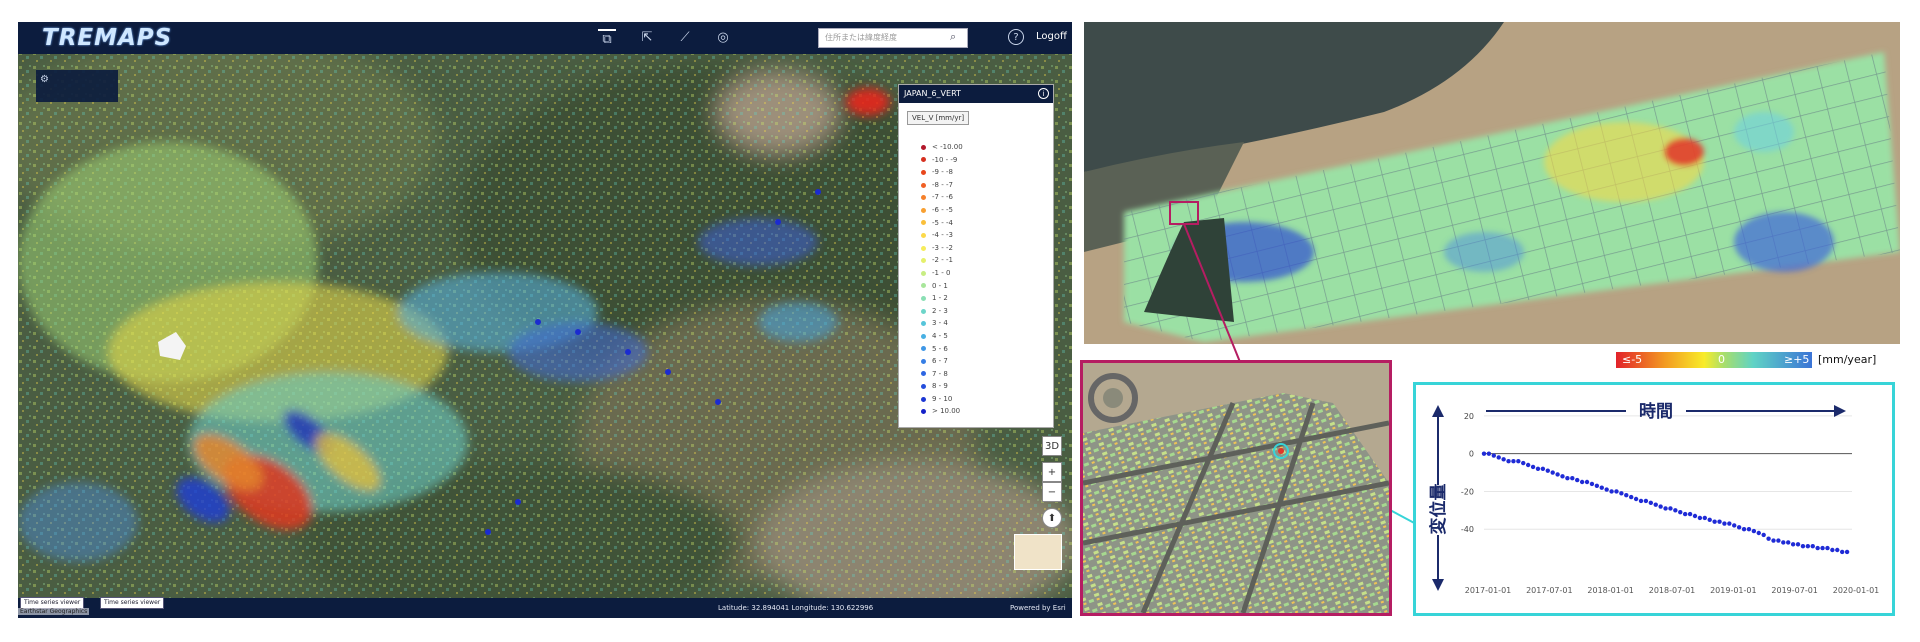  What do you see at coordinates (1794, 590) in the screenshot?
I see `x-tick-label: 2019-07-01` at bounding box center [1794, 590].